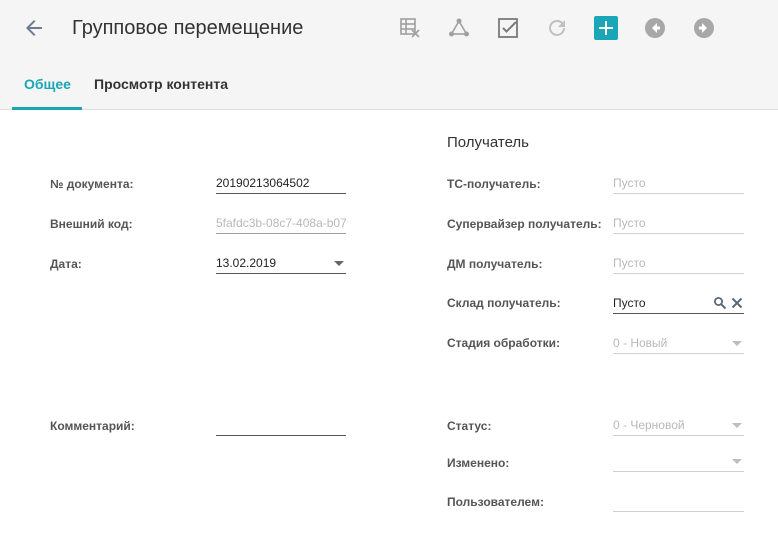 This screenshot has height=545, width=778. What do you see at coordinates (34, 28) in the screenshot?
I see `back-arrow-icon` at bounding box center [34, 28].